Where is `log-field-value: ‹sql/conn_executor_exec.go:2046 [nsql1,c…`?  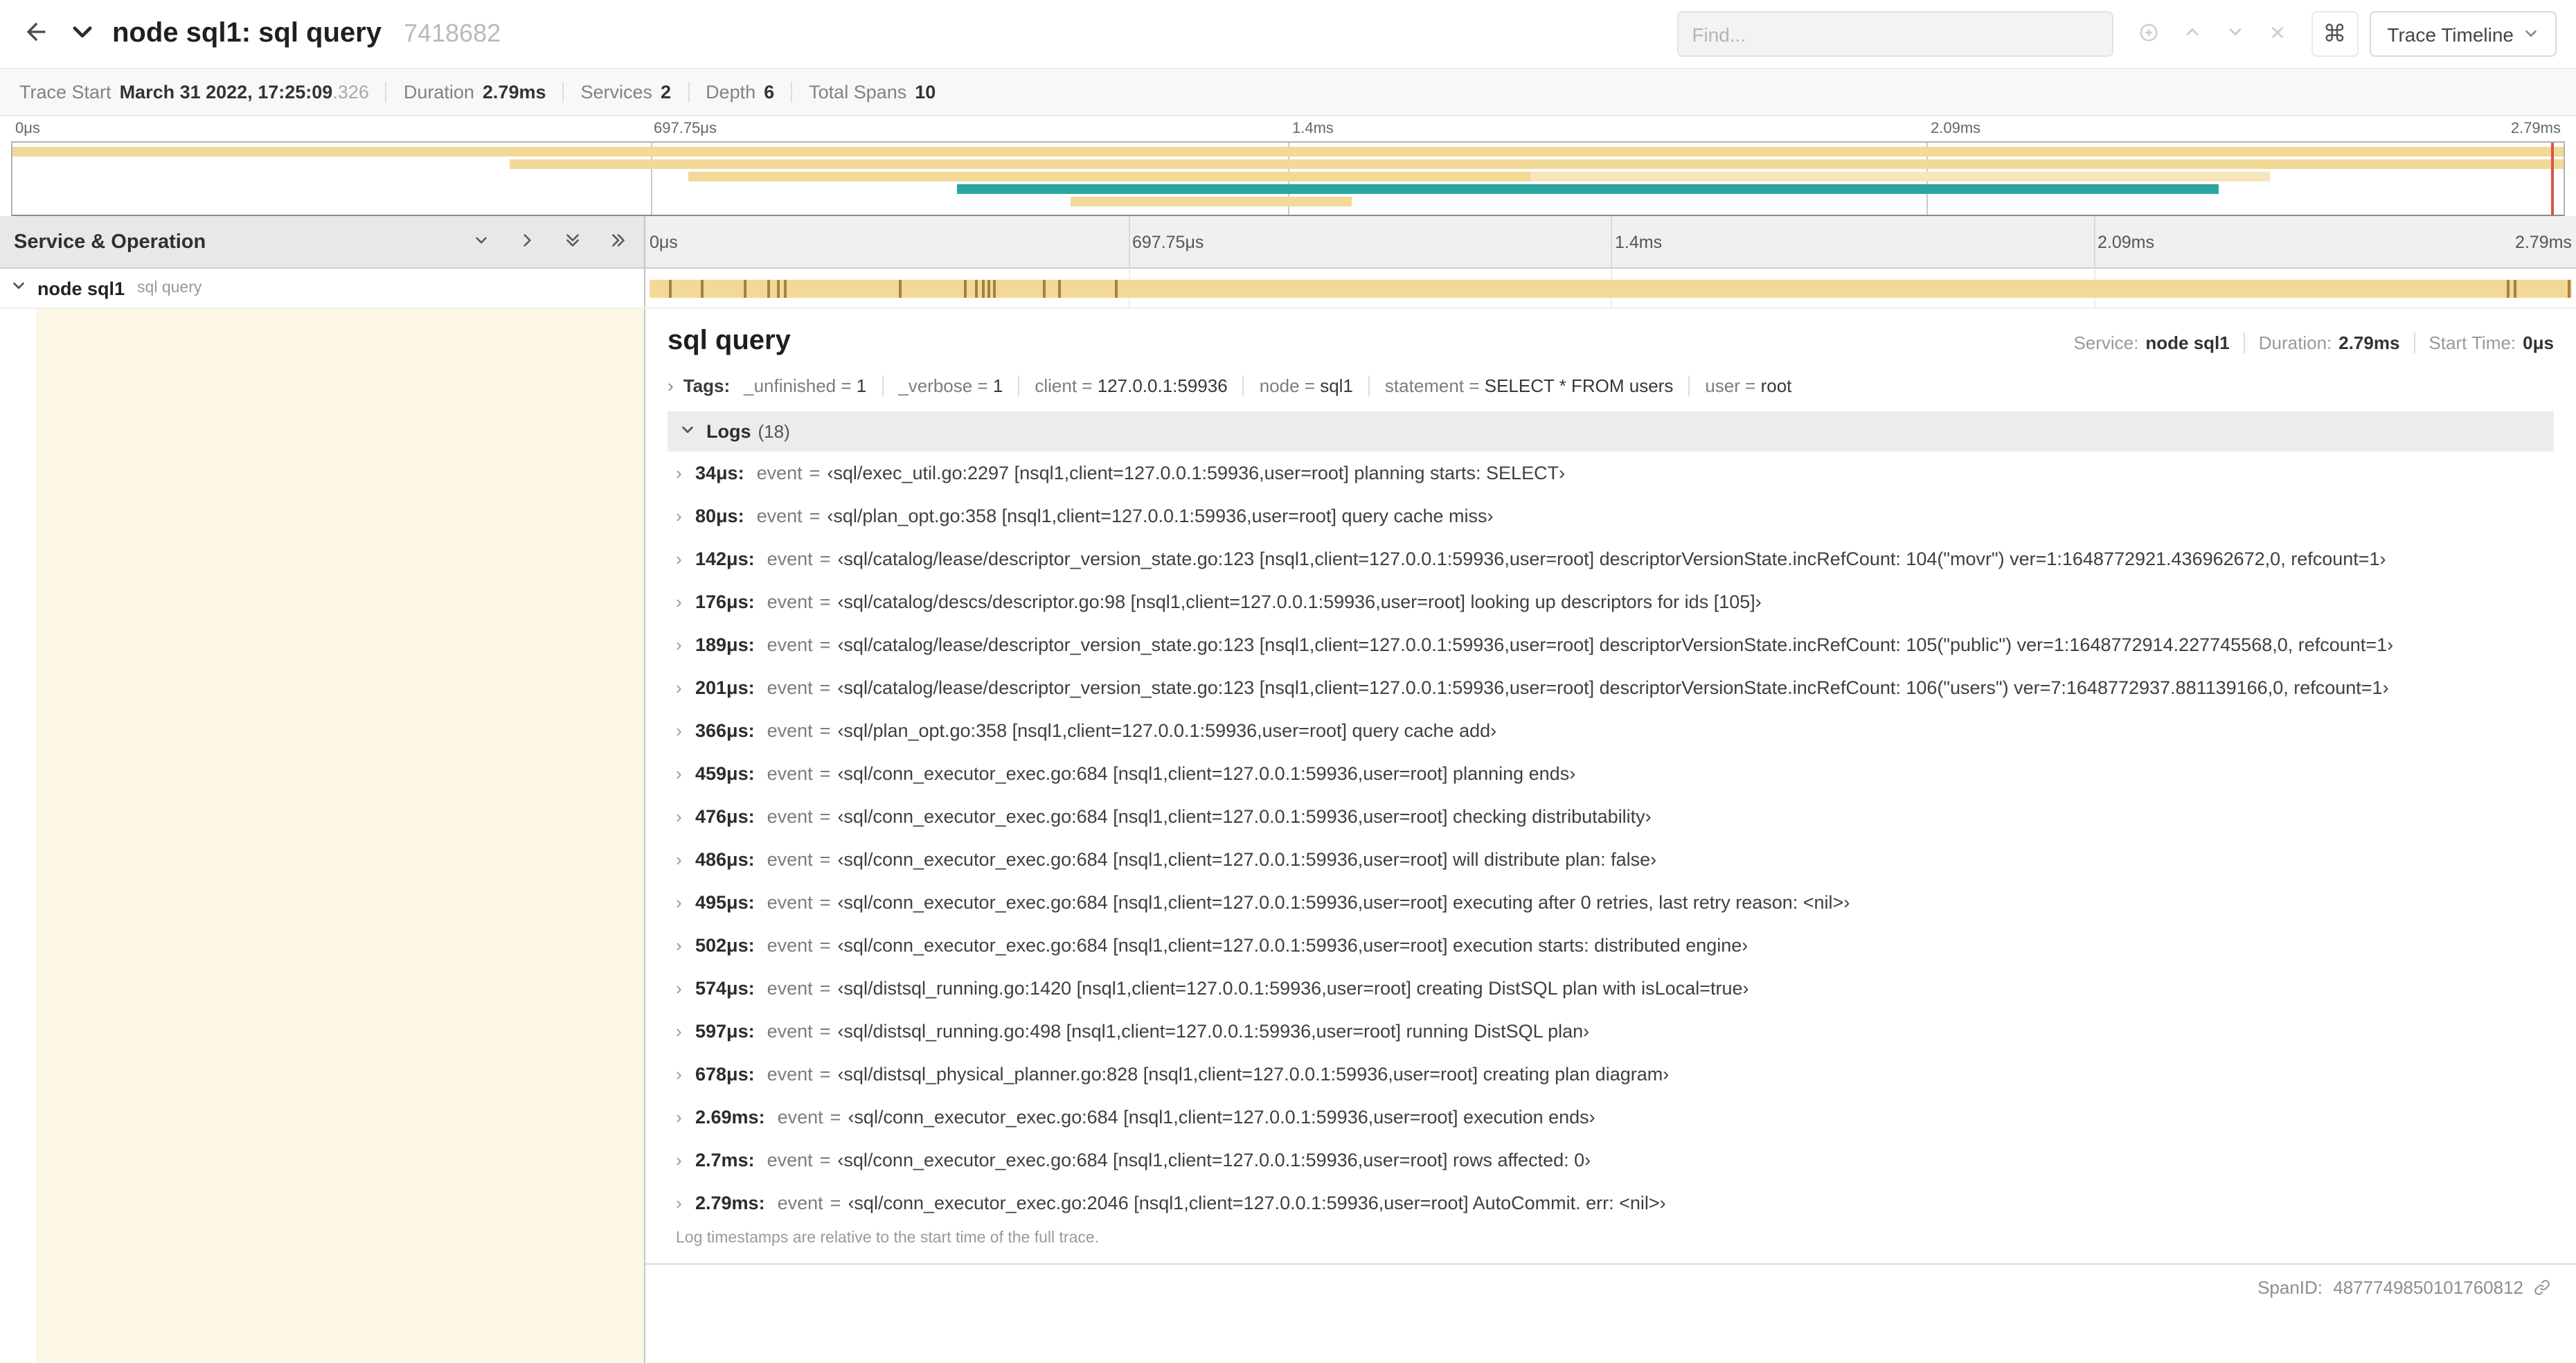 log-field-value: ‹sql/conn_executor_exec.go:2046 [nsql1,c… is located at coordinates (1257, 1203).